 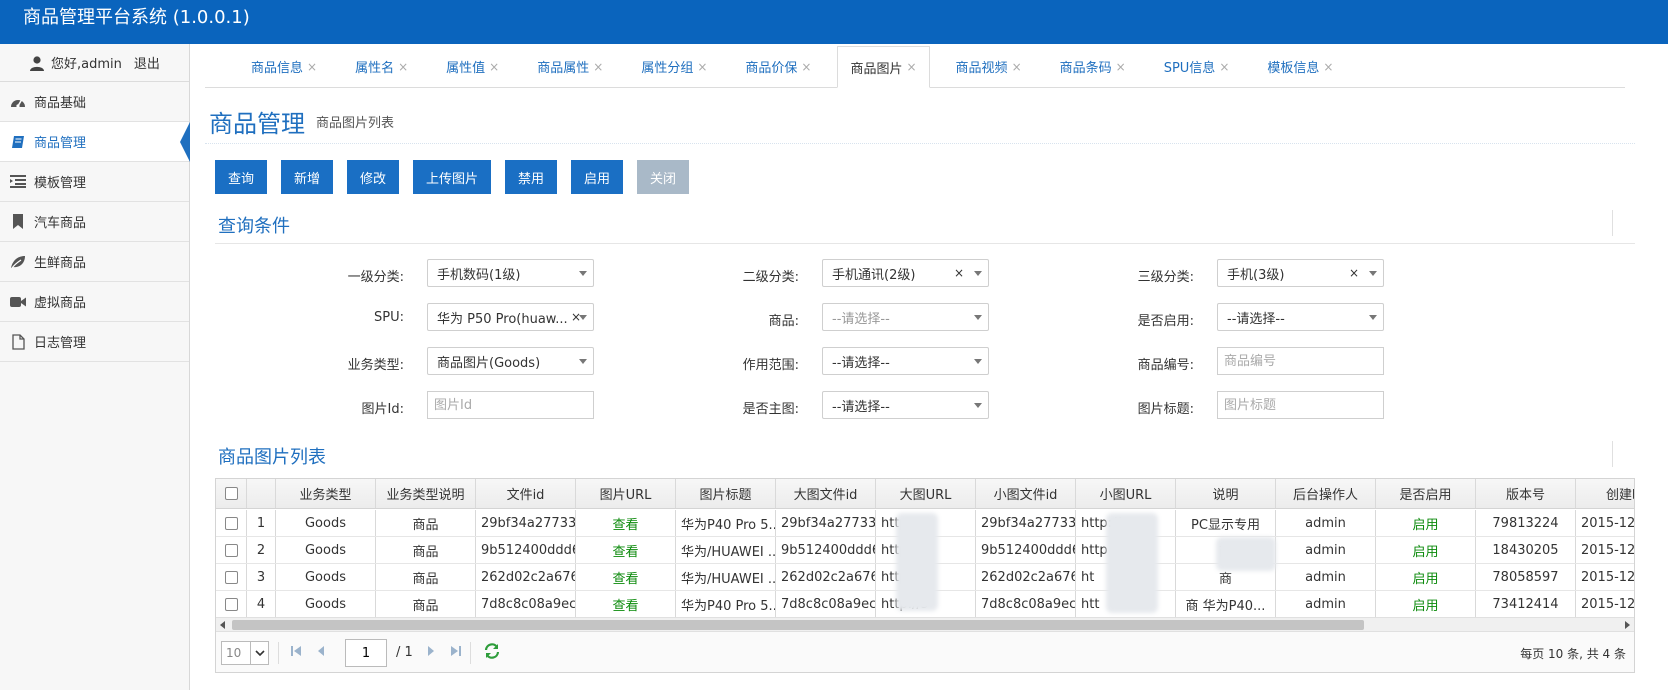 What do you see at coordinates (826, 493) in the screenshot?
I see `column-header: 大图文件id` at bounding box center [826, 493].